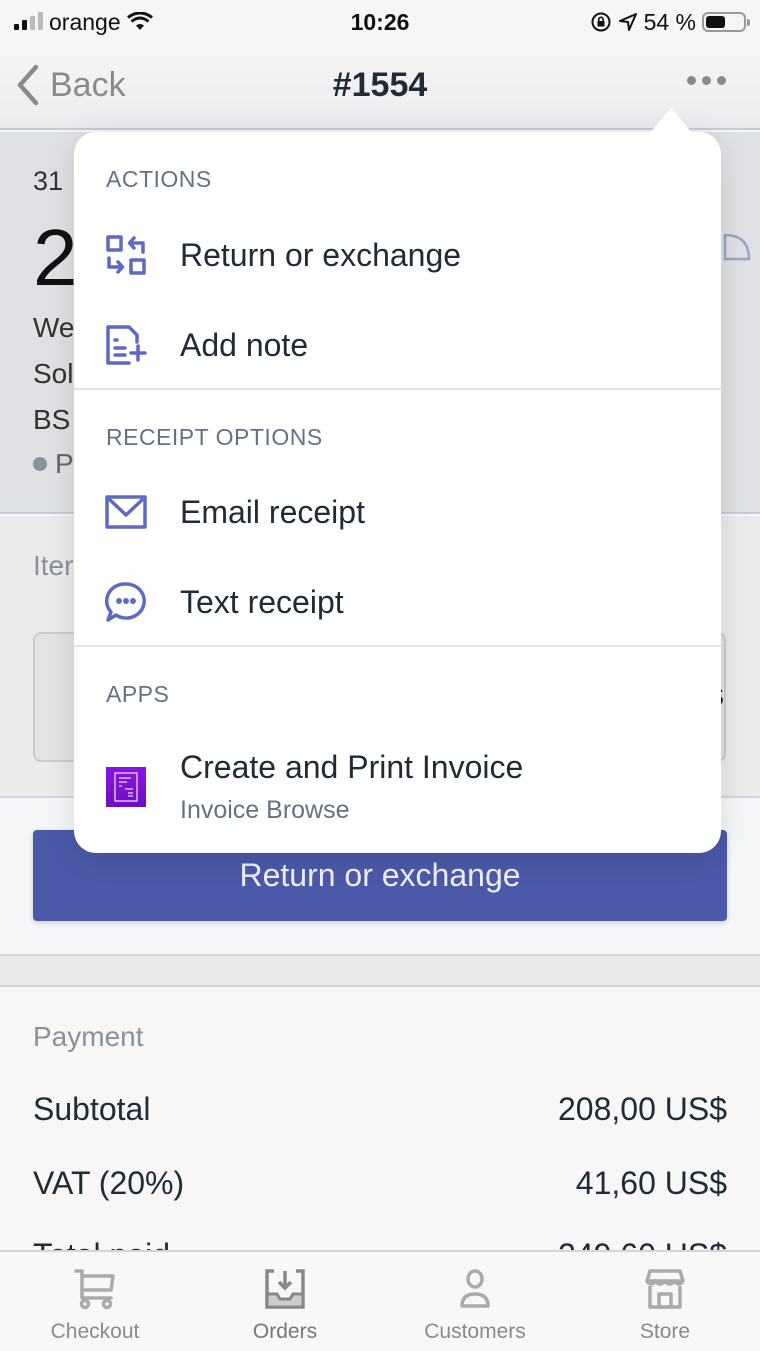 The image size is (760, 1351). I want to click on tab-label: Customers, so click(475, 1331).